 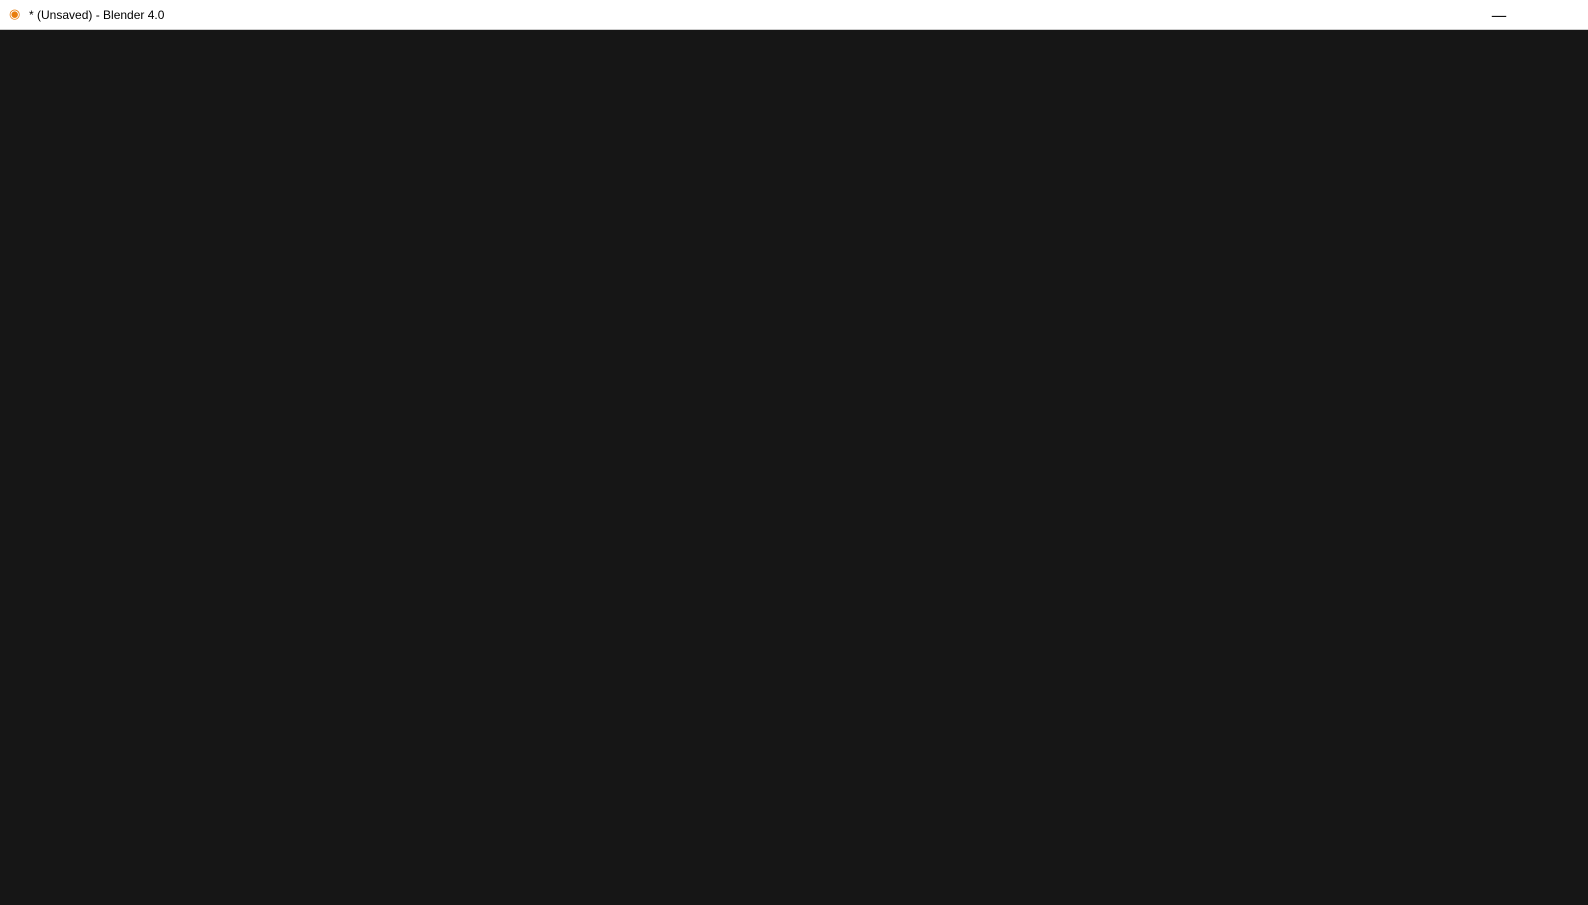 What do you see at coordinates (97, 14) in the screenshot?
I see `window-title: * (Unsaved) - Blender 4.0` at bounding box center [97, 14].